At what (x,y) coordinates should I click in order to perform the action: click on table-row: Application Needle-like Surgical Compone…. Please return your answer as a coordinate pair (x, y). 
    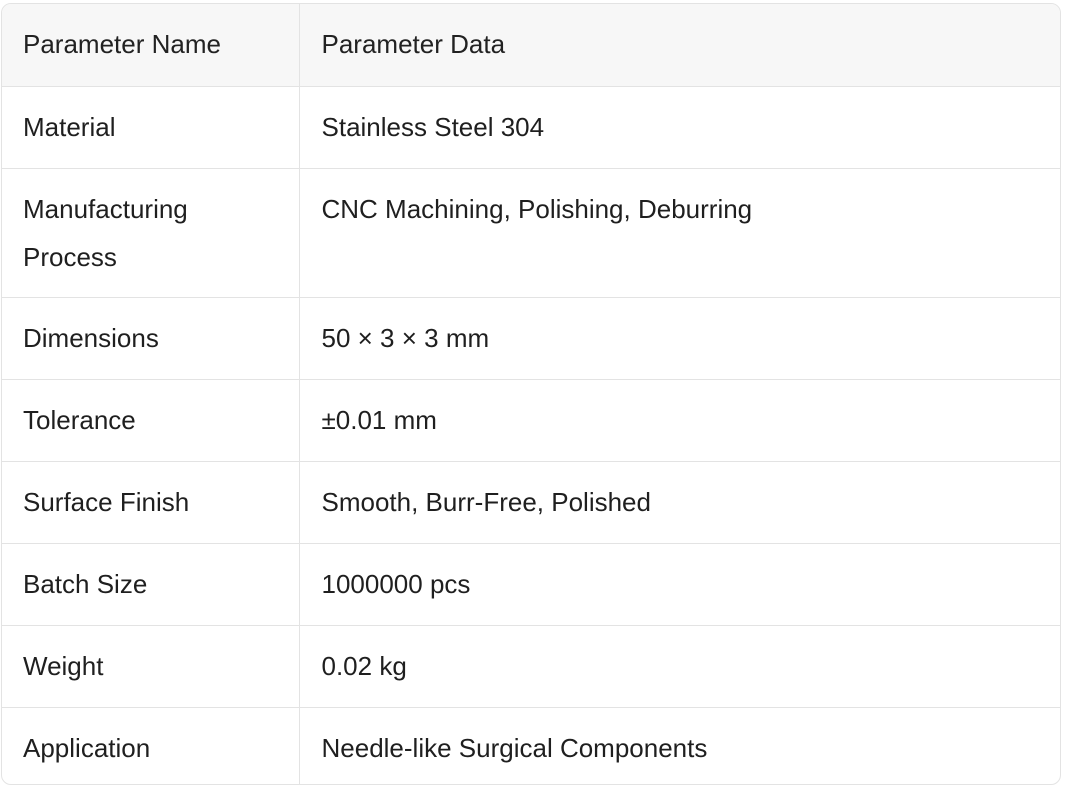
    Looking at the image, I should click on (531, 745).